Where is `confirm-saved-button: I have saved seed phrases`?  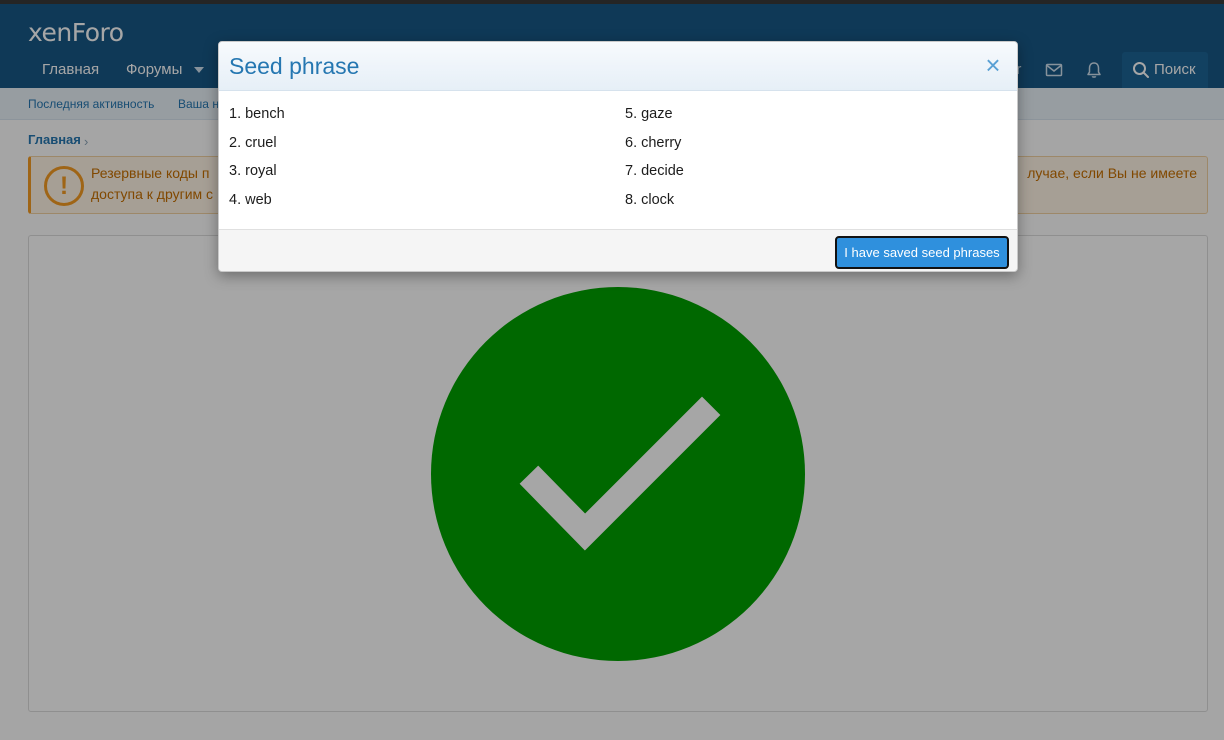
confirm-saved-button: I have saved seed phrases is located at coordinates (922, 252).